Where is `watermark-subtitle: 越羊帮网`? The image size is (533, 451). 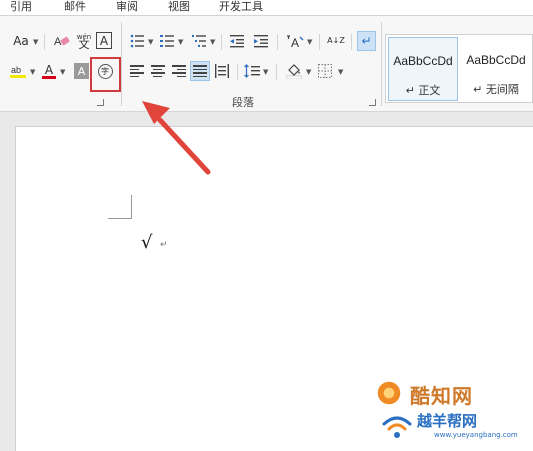 watermark-subtitle: 越羊帮网 is located at coordinates (447, 421).